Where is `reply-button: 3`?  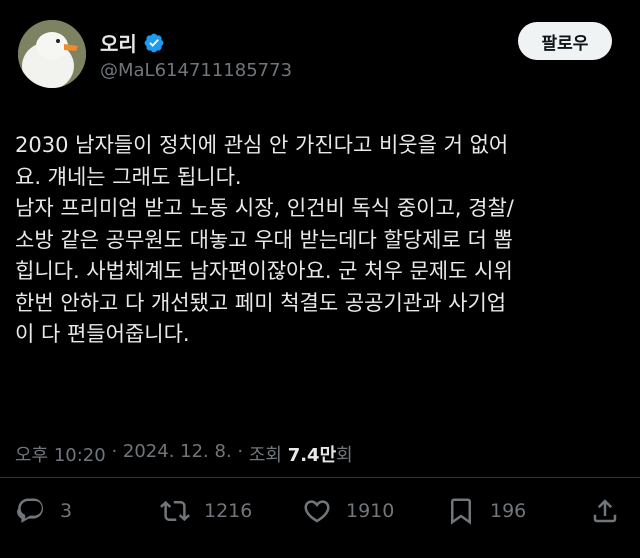
reply-button: 3 is located at coordinates (44, 511).